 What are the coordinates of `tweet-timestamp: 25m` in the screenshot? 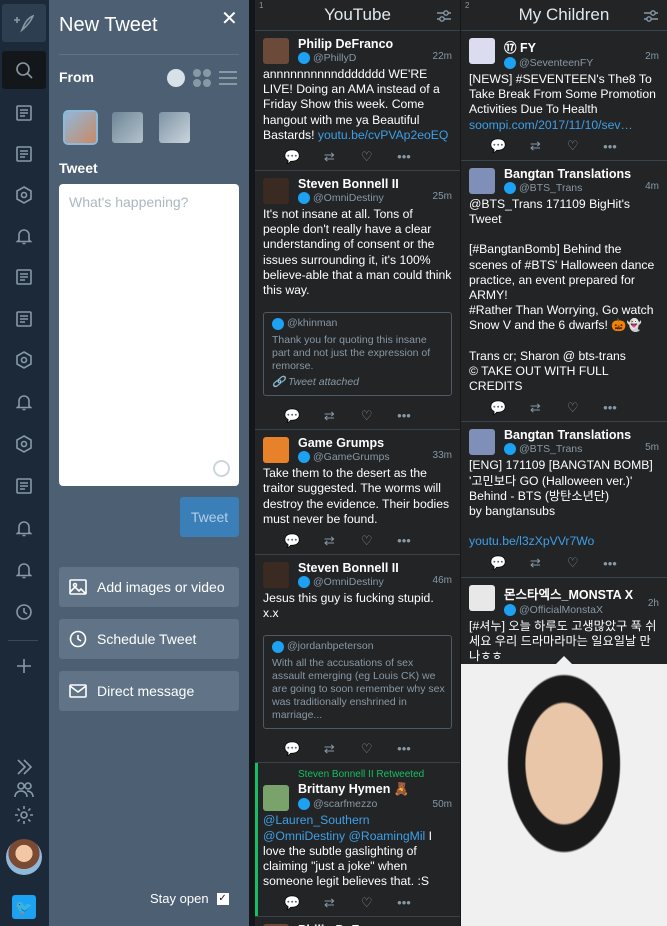 It's located at (442, 196).